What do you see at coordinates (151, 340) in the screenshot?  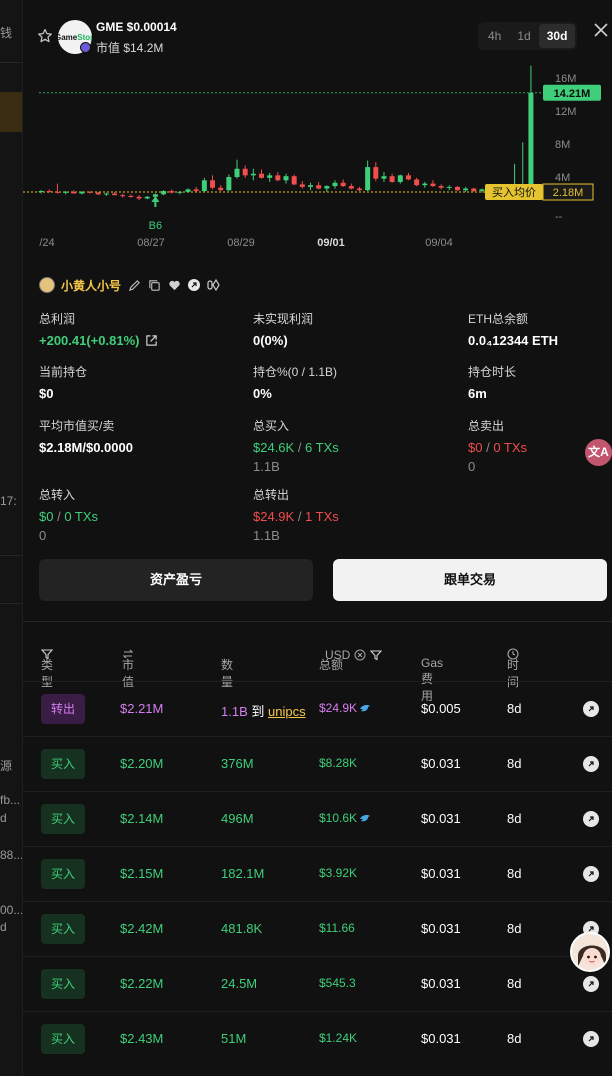 I see `external-link-icon` at bounding box center [151, 340].